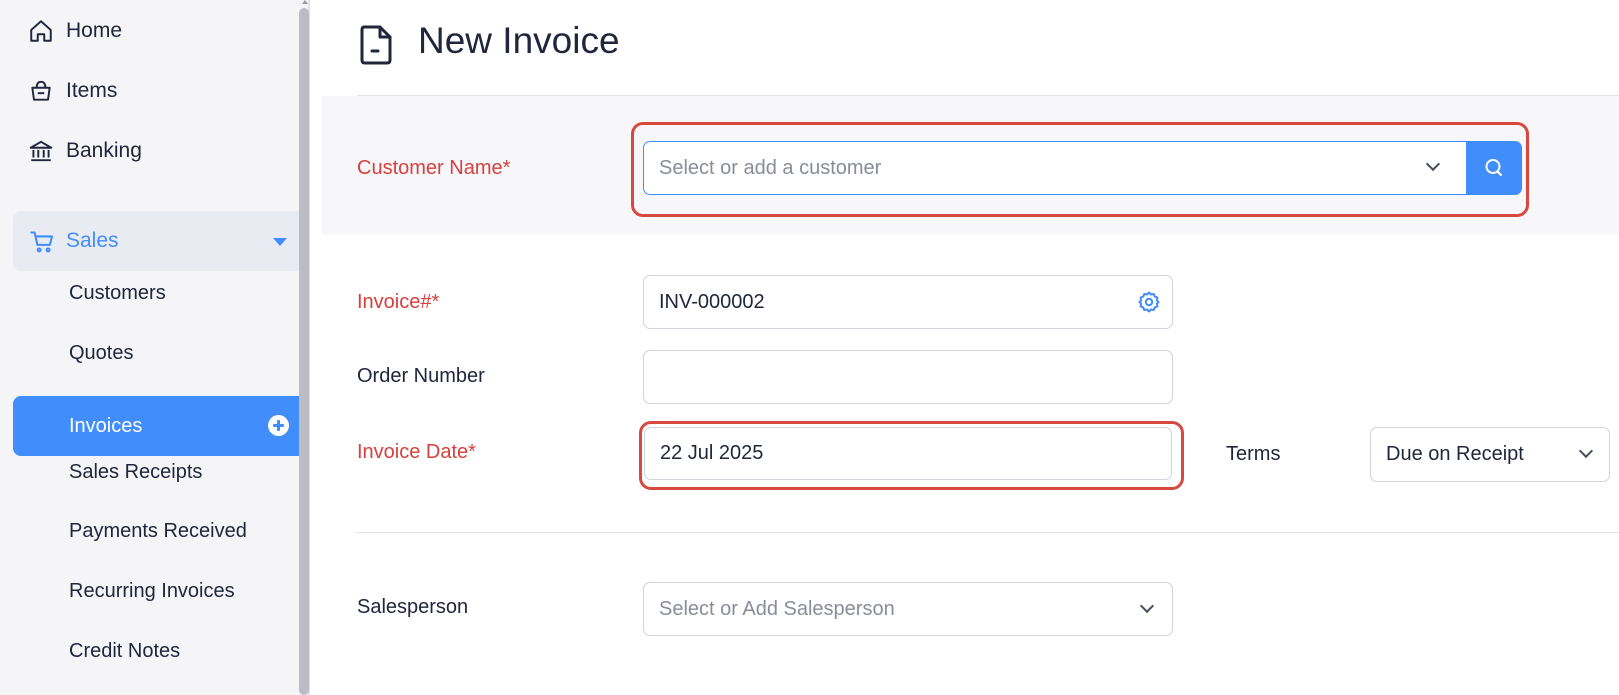  What do you see at coordinates (278, 425) in the screenshot?
I see `add-invoice-icon` at bounding box center [278, 425].